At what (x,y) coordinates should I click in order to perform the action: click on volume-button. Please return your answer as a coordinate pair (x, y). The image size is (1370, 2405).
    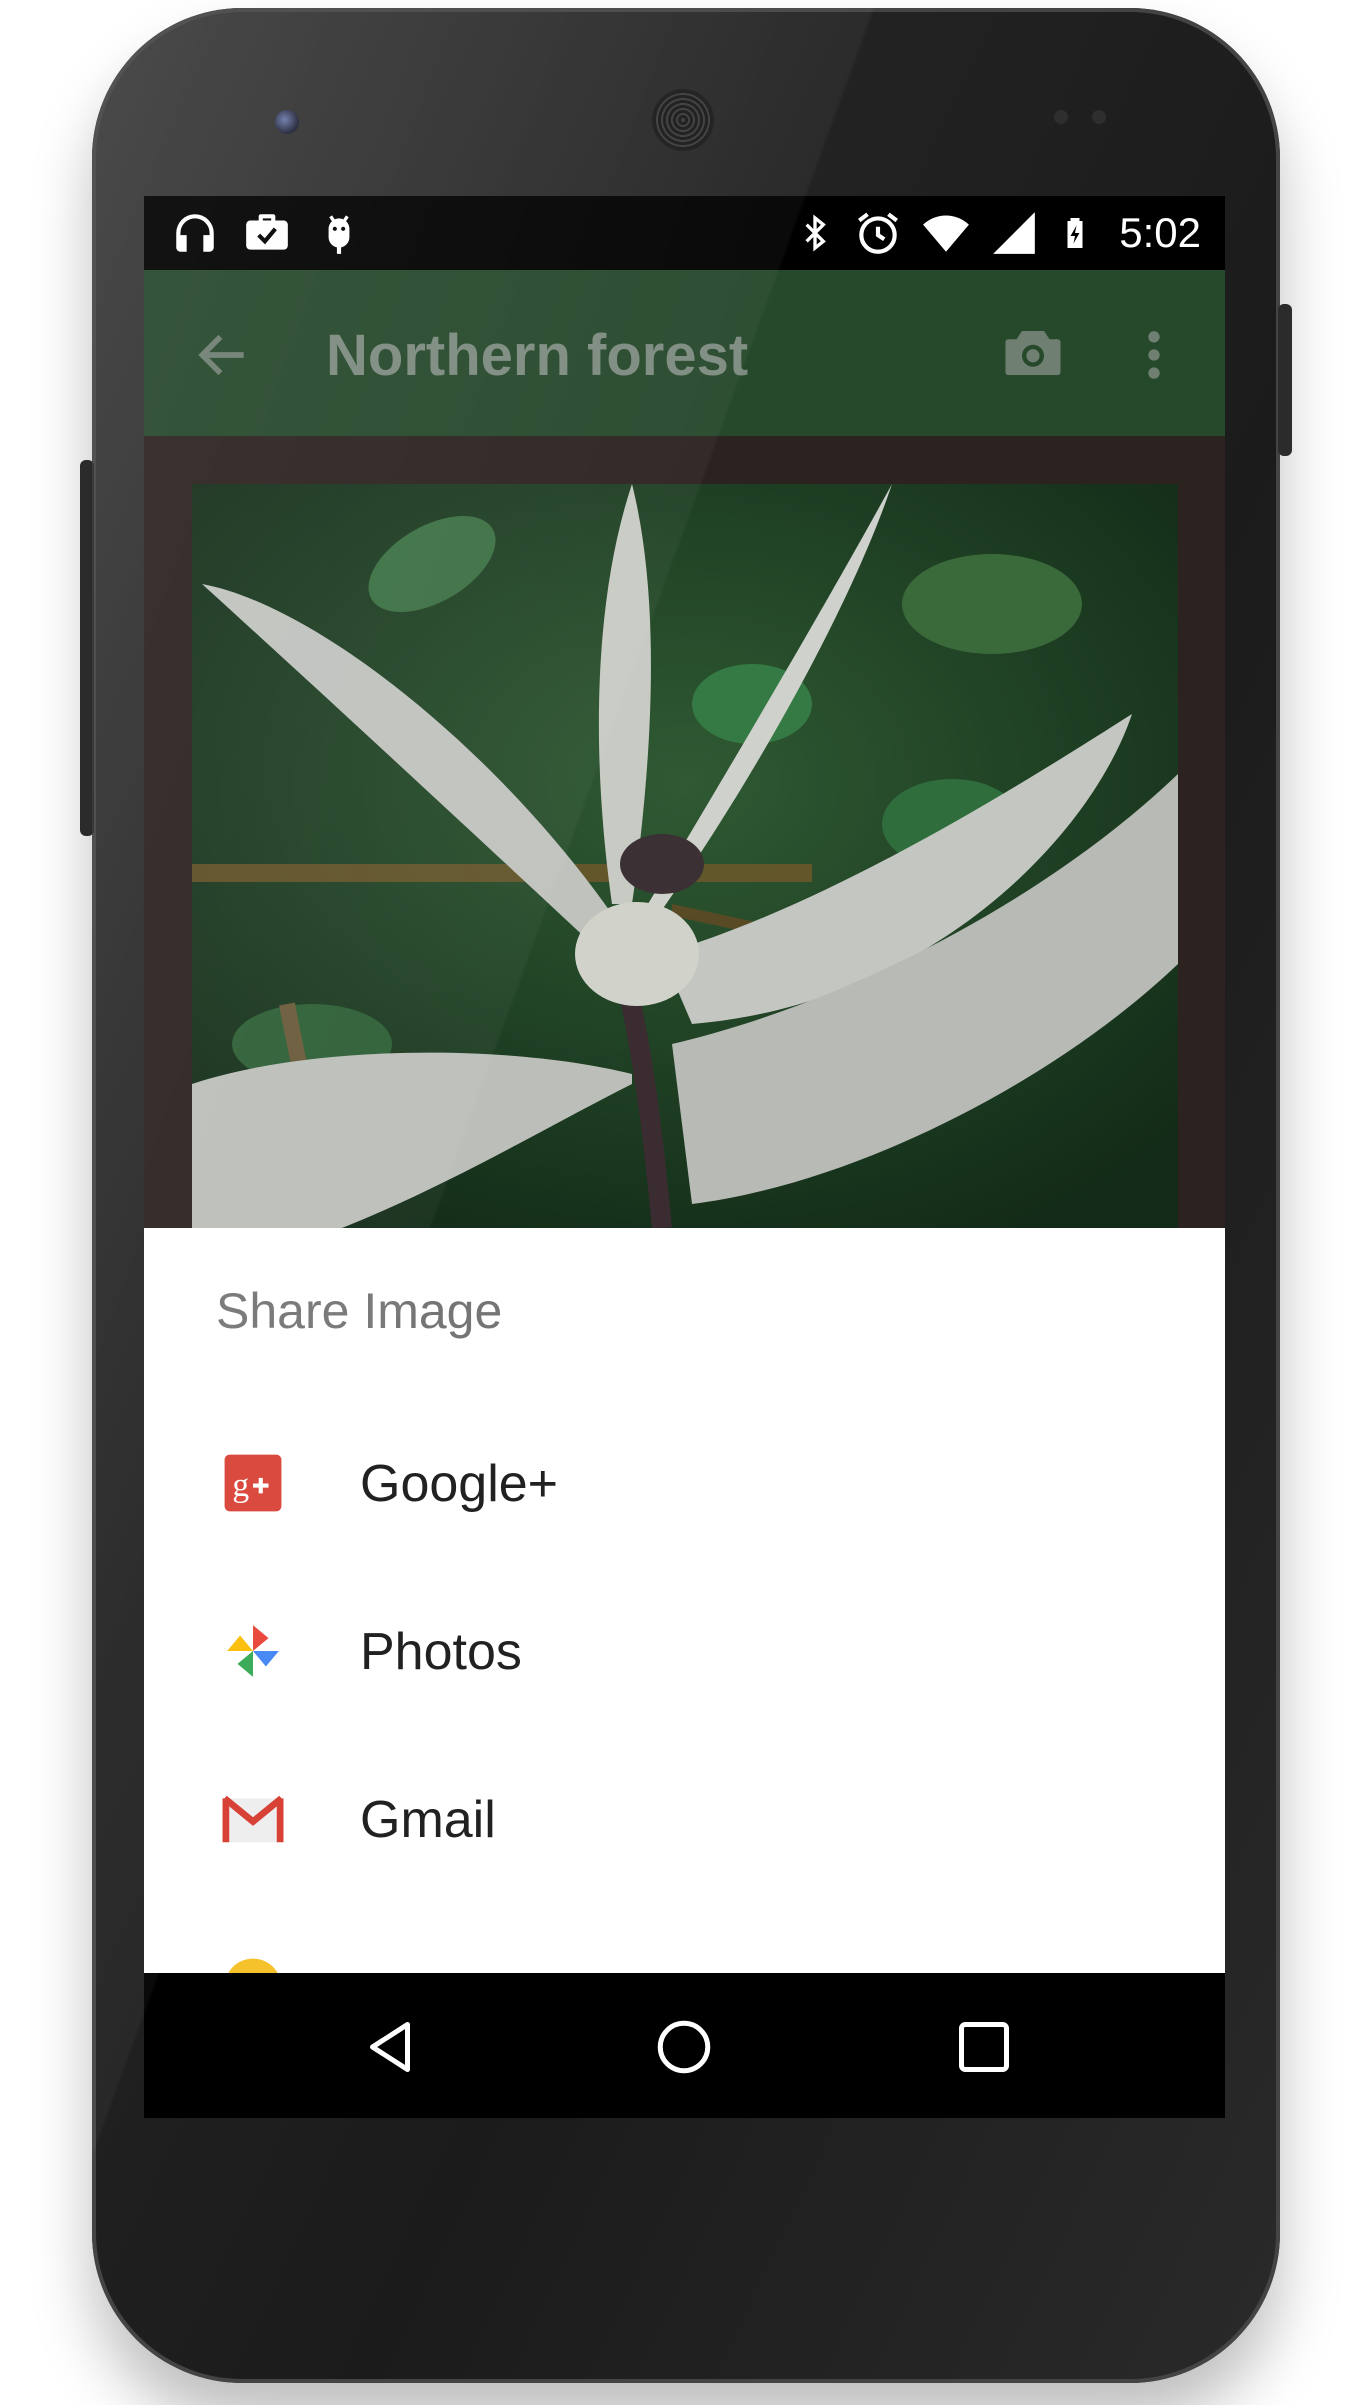
    Looking at the image, I should click on (87, 648).